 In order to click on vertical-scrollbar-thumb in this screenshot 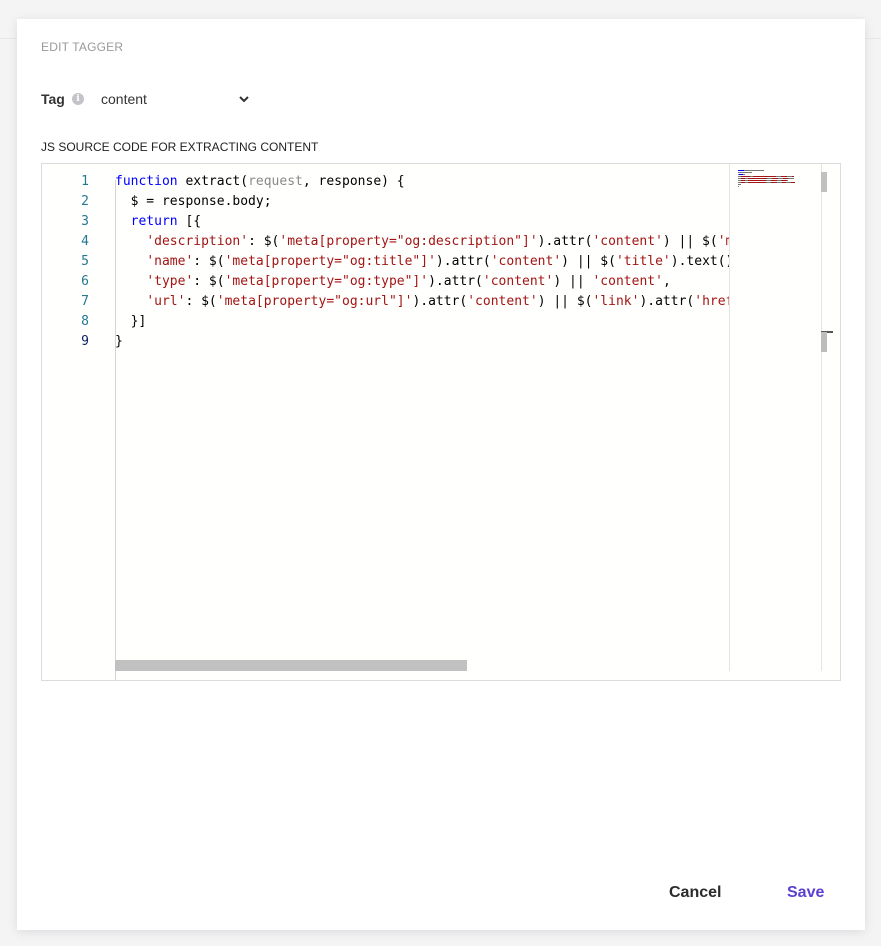, I will do `click(824, 342)`.